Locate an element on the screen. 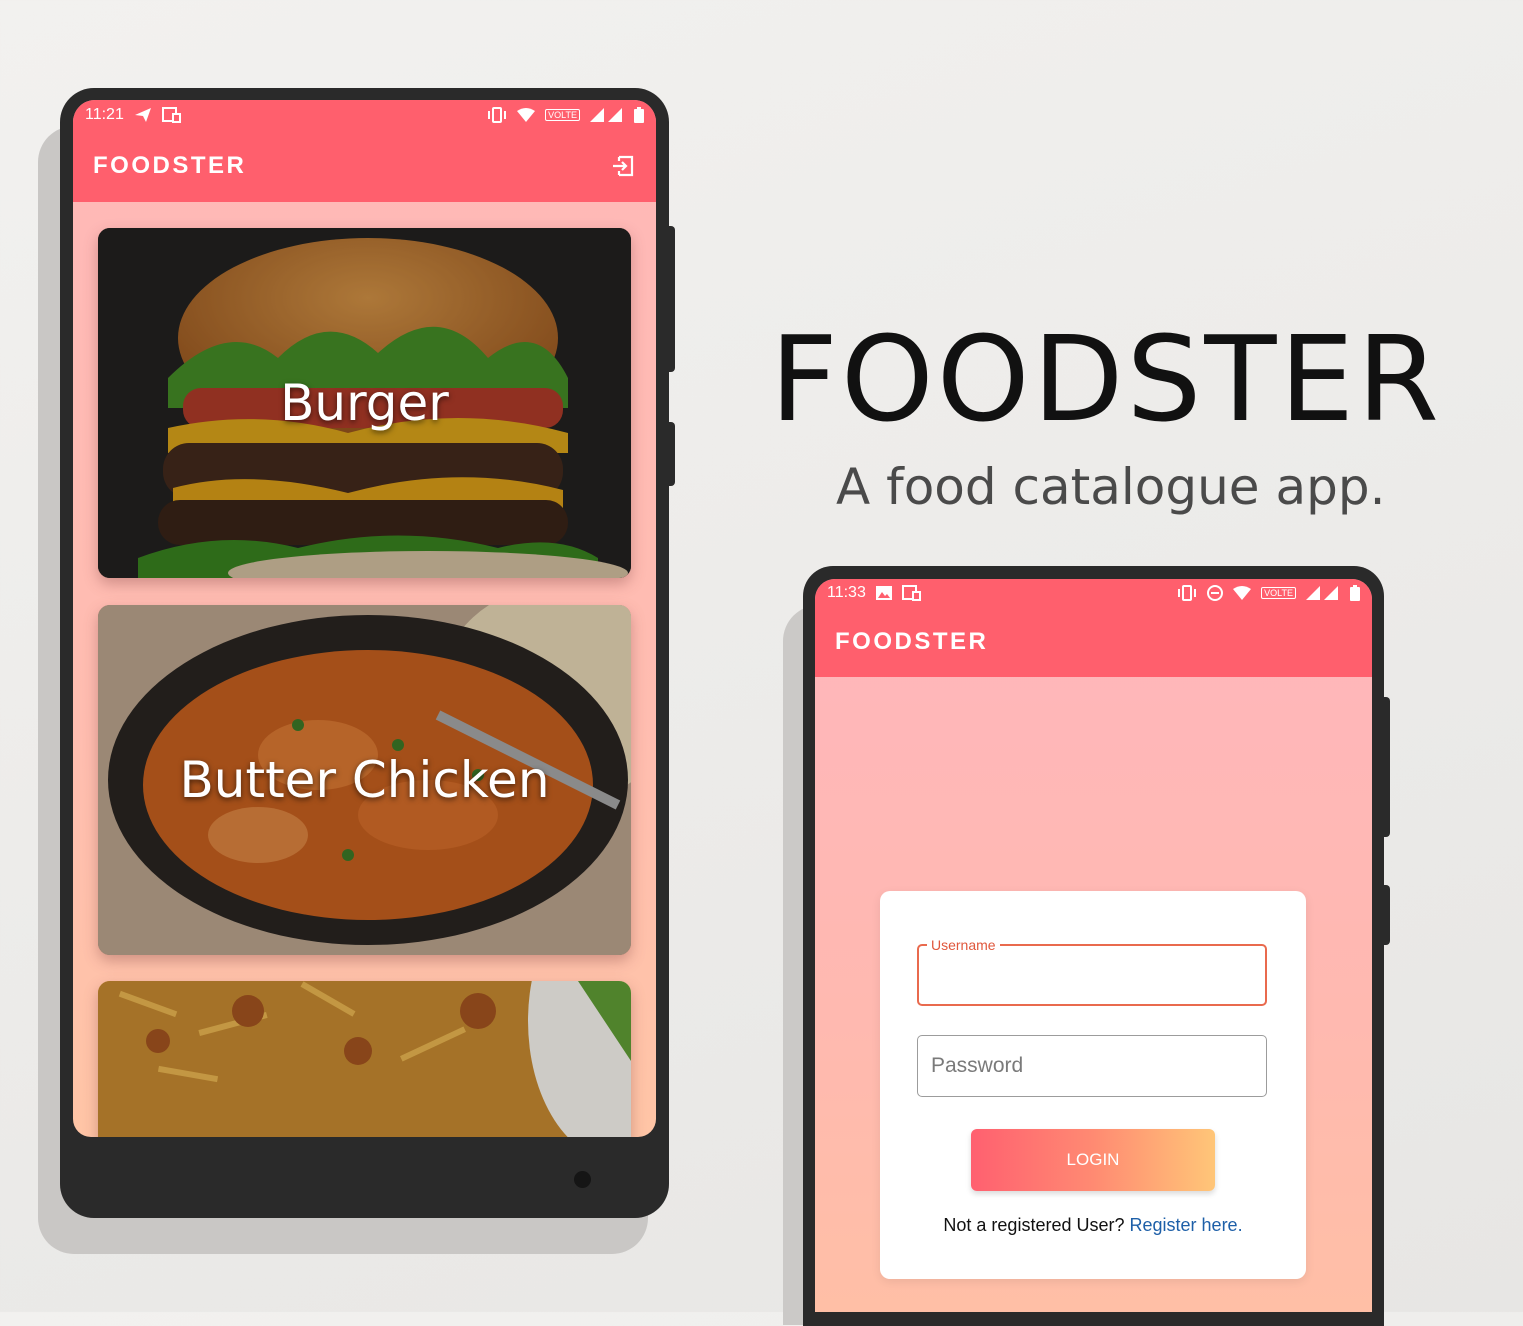  food-card-partial is located at coordinates (364, 1059).